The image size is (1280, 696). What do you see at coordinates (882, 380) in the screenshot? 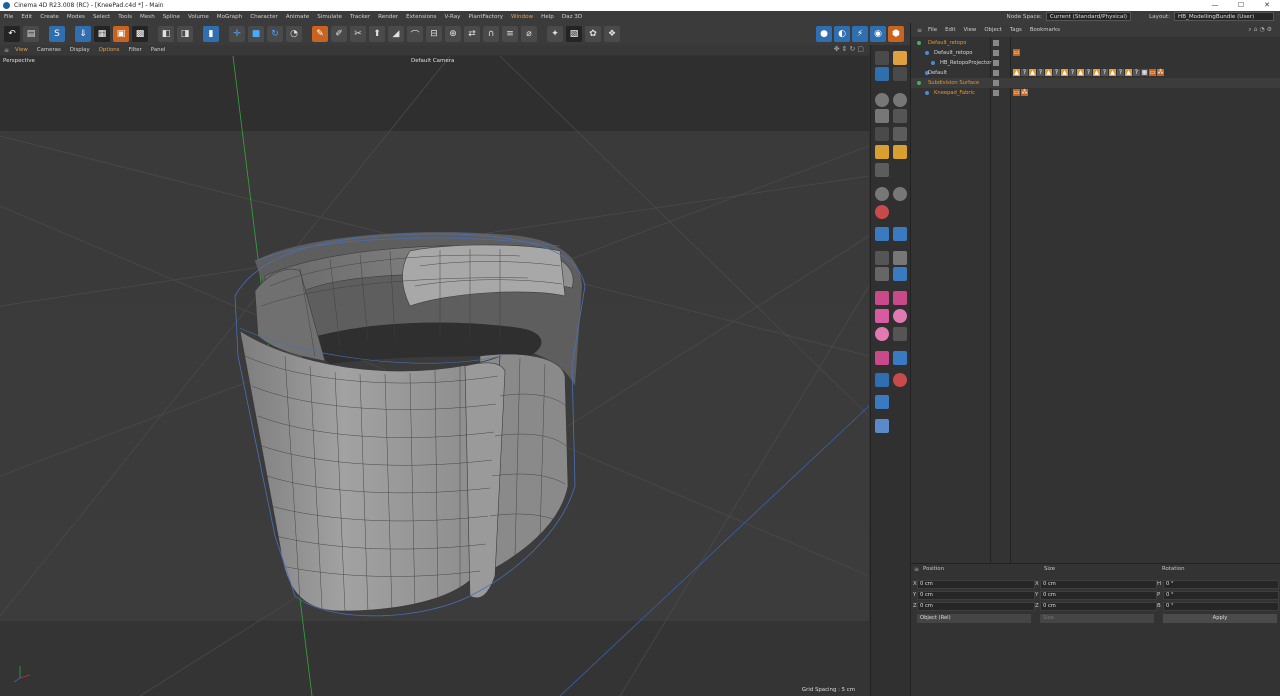
I see `play-blue-icon` at bounding box center [882, 380].